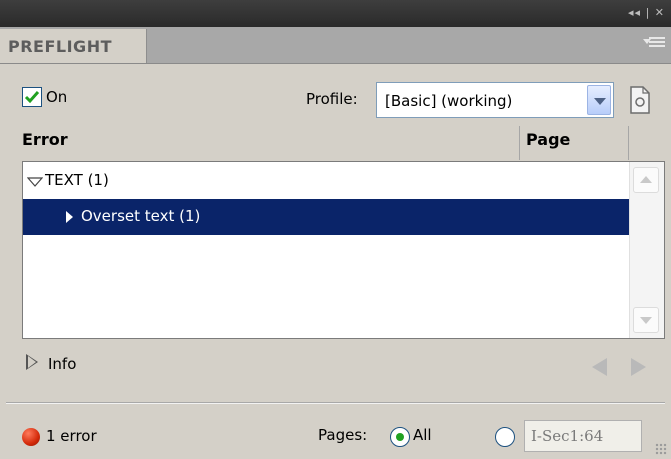 This screenshot has height=459, width=671. Describe the element at coordinates (548, 145) in the screenshot. I see `column-header-page: Page` at that location.